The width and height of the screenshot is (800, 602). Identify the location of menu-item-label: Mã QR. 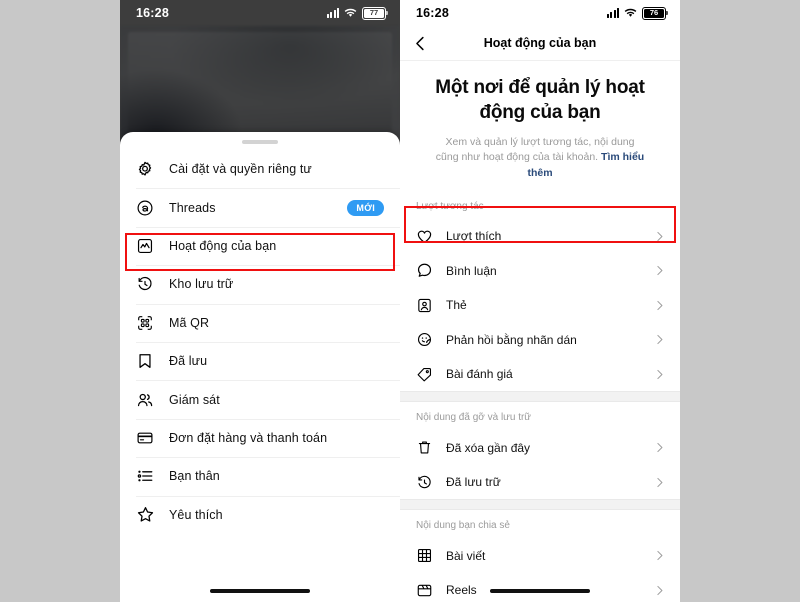
(189, 322).